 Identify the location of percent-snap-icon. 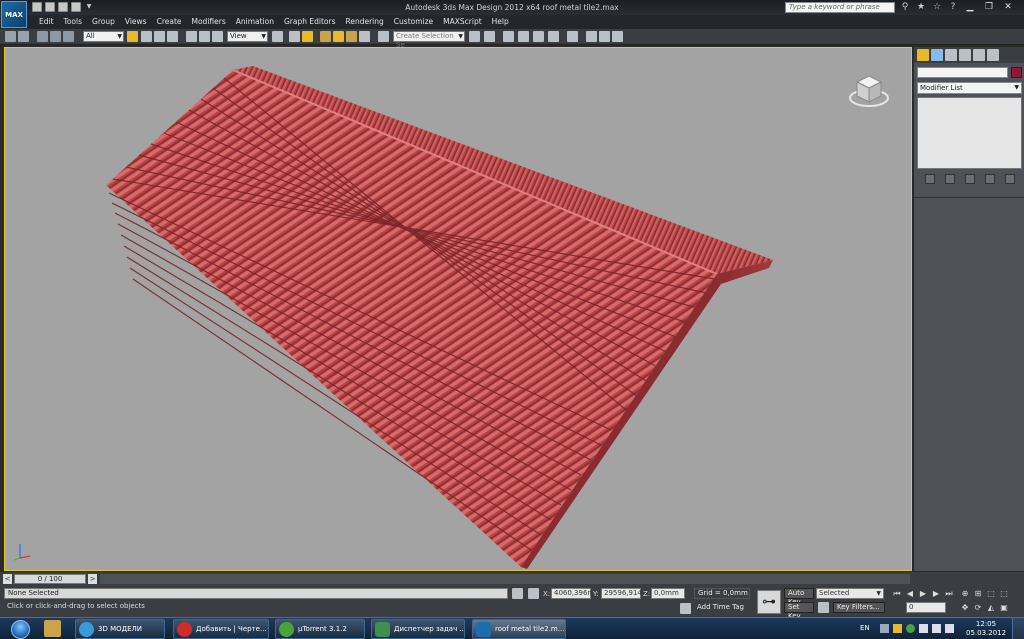
(351, 36).